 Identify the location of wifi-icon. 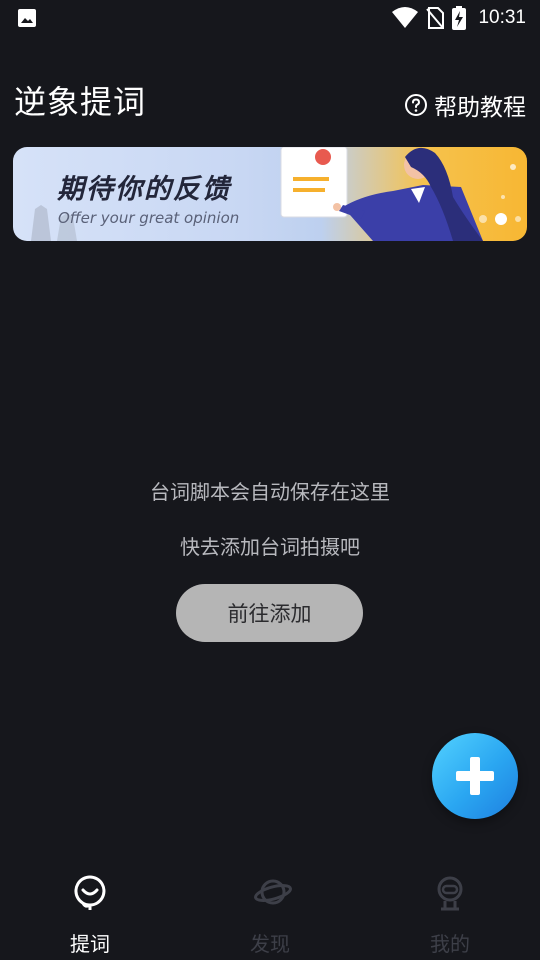
(405, 17).